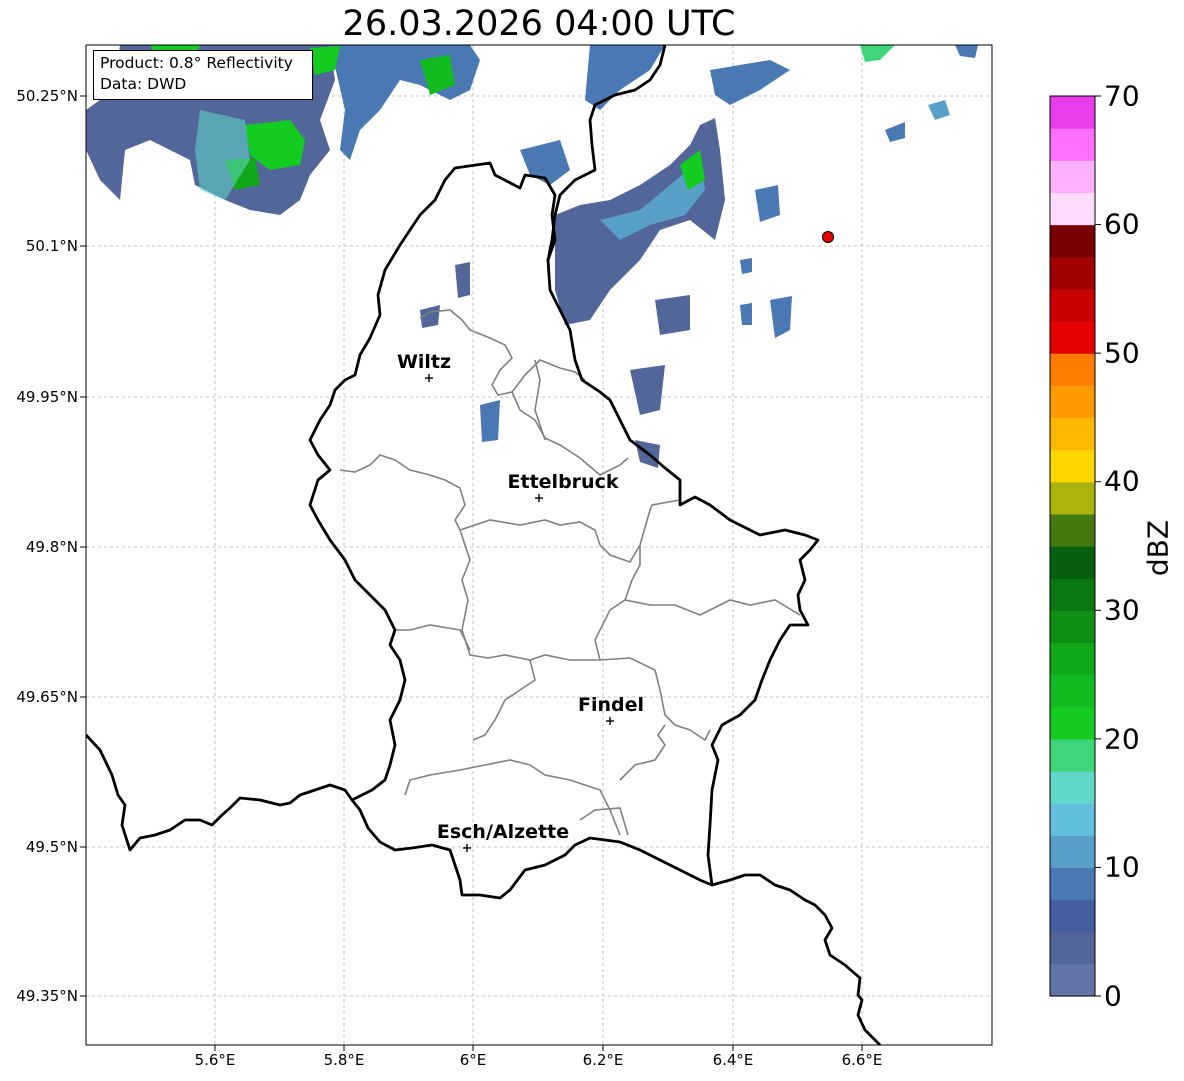 The height and width of the screenshot is (1081, 1184). What do you see at coordinates (51, 246) in the screenshot?
I see `lat-tick-label: 50.1°N` at bounding box center [51, 246].